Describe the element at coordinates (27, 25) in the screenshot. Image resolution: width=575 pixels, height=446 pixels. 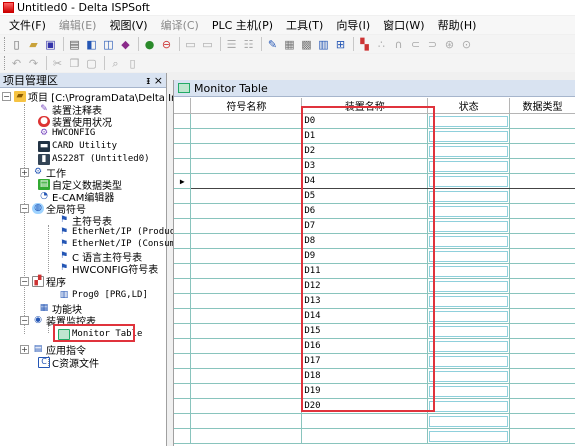
I see `menu-item-0: 文件(F)` at that location.